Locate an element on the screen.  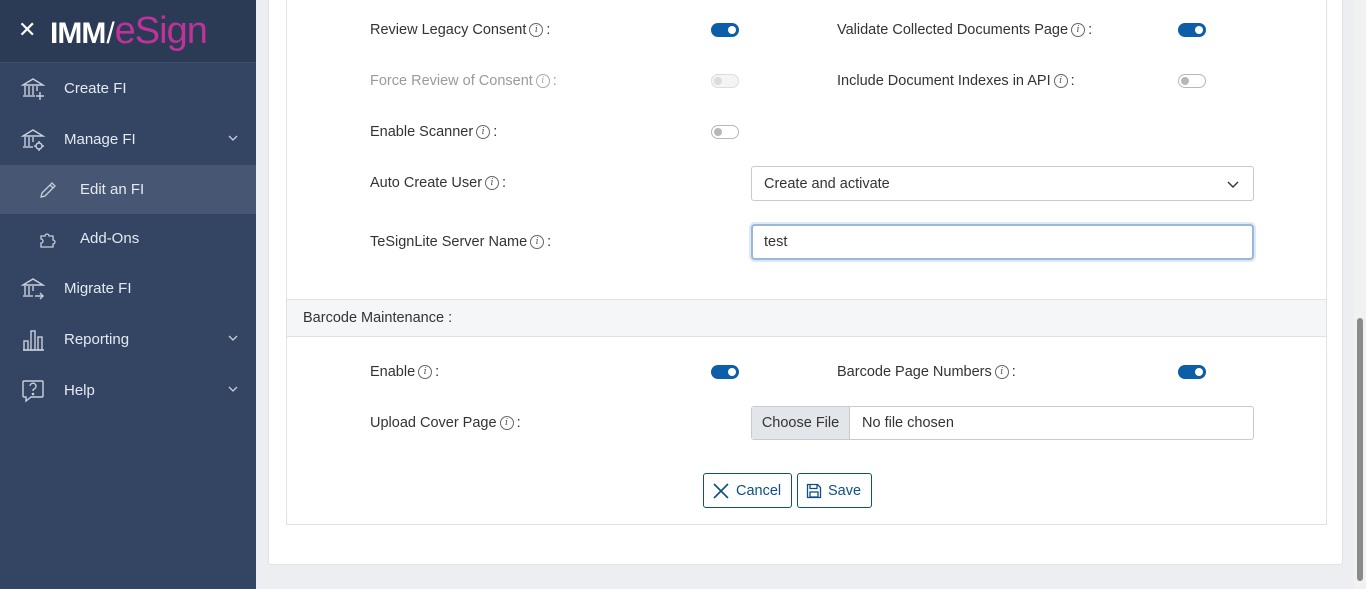
save-button: Save is located at coordinates (835, 490).